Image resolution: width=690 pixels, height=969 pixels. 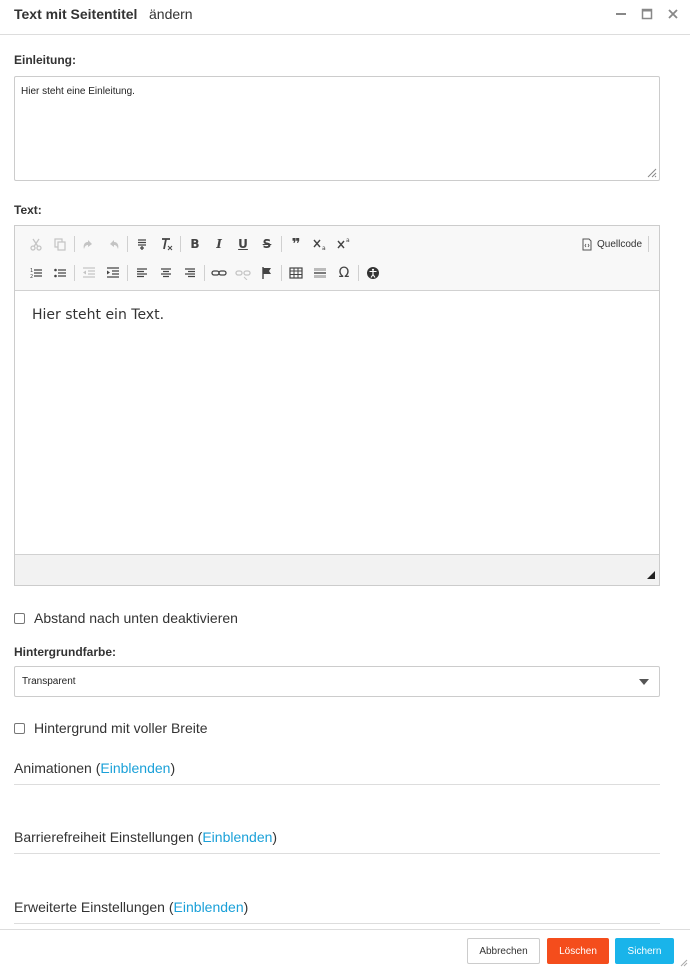 What do you see at coordinates (337, 681) in the screenshot?
I see `background-color-select: Transparent` at bounding box center [337, 681].